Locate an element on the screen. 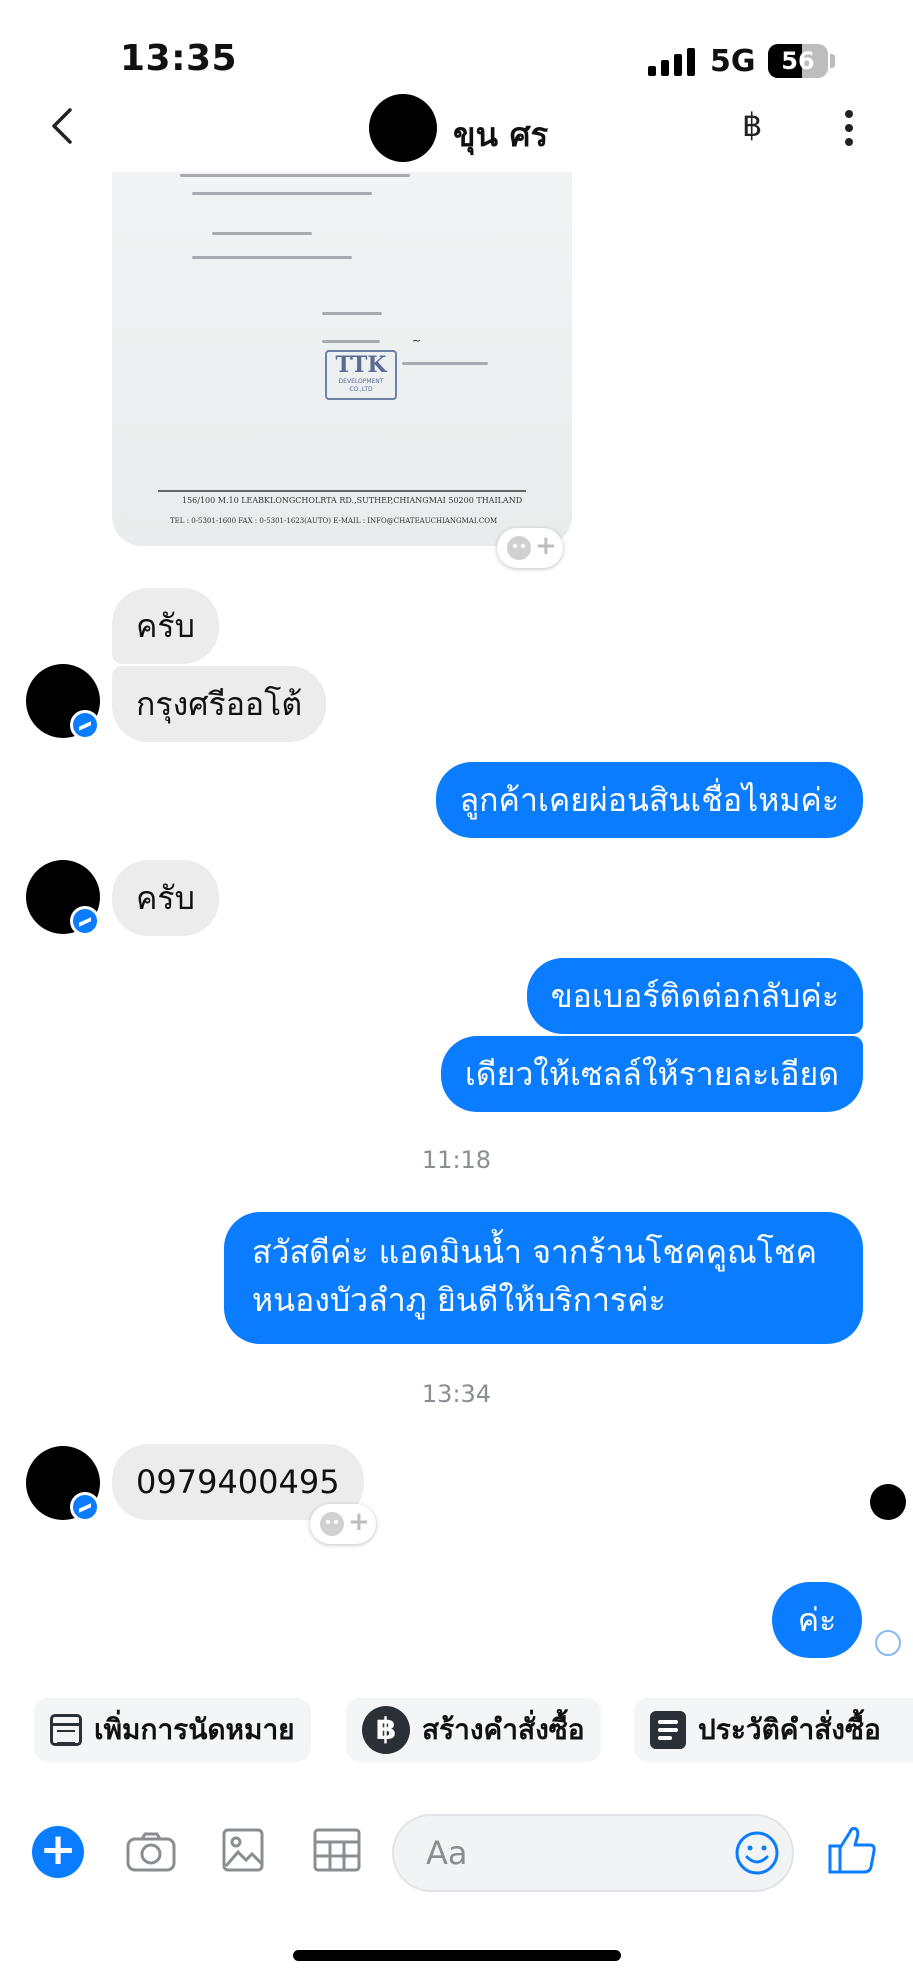  add-appointment-button: เพิ่มการนัดหมาย is located at coordinates (172, 1730).